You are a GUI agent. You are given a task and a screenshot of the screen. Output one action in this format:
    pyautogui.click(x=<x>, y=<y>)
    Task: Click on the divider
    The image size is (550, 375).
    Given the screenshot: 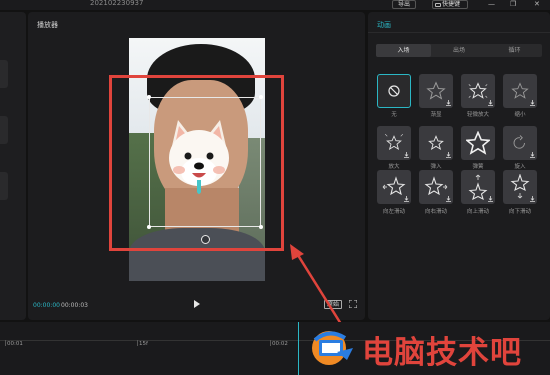 What is the action you would take?
    pyautogui.click(x=459, y=32)
    